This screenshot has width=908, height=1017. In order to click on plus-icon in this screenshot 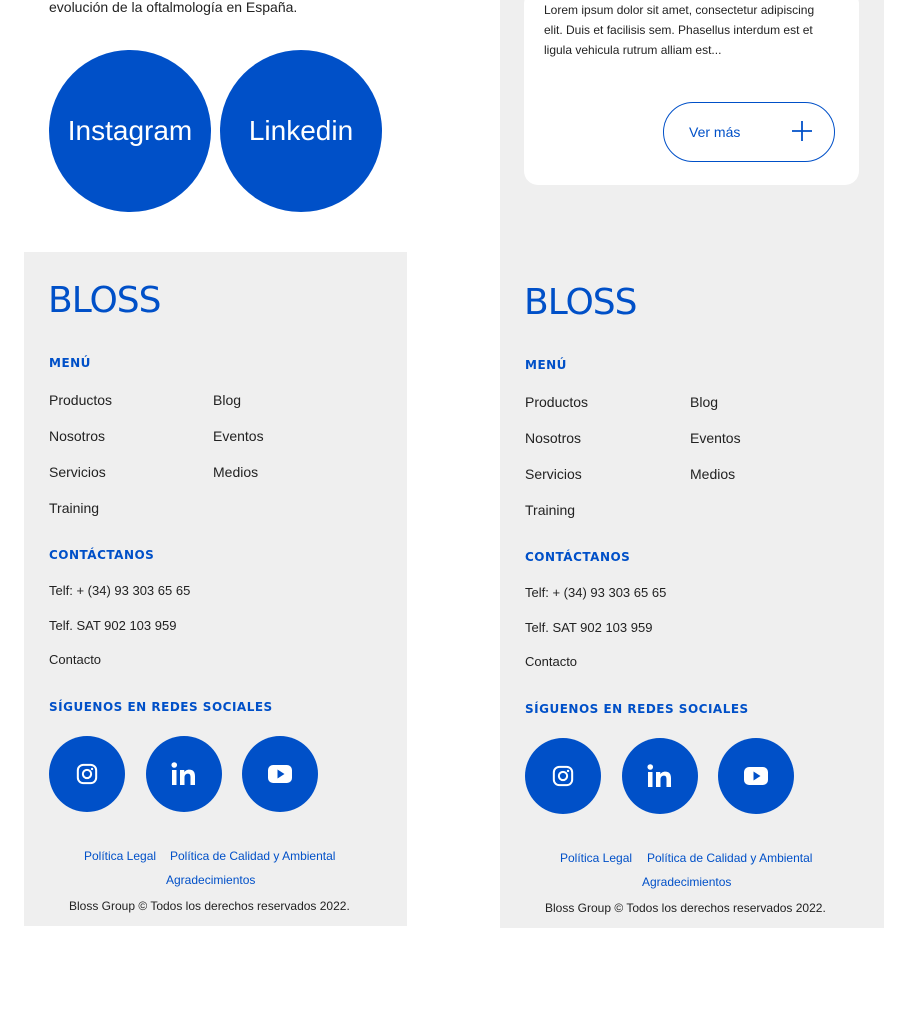, I will do `click(802, 131)`.